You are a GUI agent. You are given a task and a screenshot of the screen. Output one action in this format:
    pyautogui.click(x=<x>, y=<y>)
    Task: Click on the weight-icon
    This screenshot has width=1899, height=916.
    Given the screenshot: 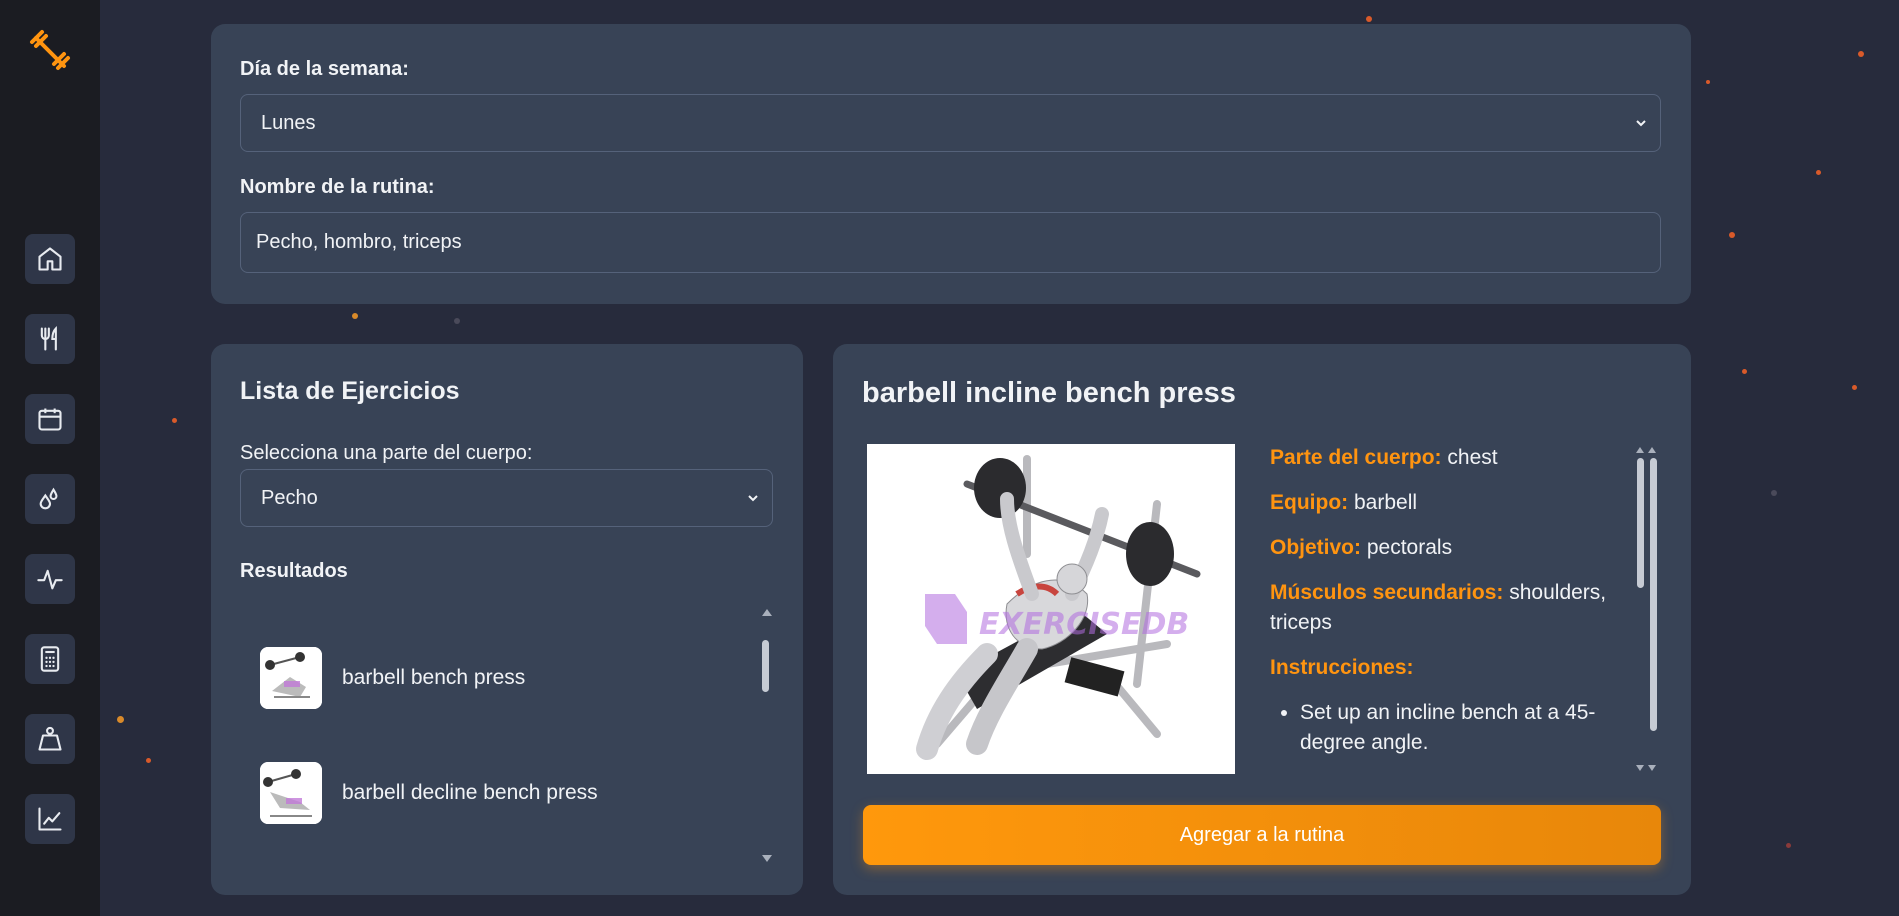 What is the action you would take?
    pyautogui.click(x=50, y=738)
    